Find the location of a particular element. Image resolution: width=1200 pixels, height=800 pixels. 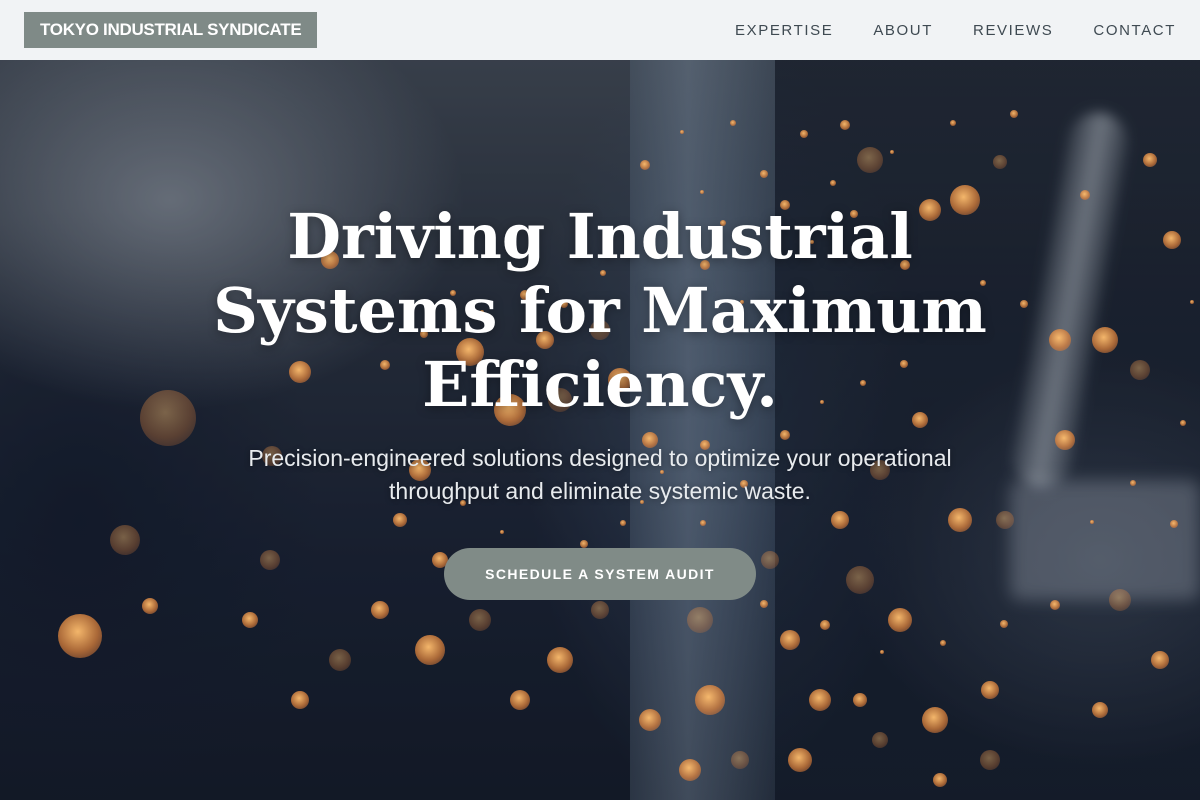

nav-link-reviews: REVIEWS is located at coordinates (1013, 30).